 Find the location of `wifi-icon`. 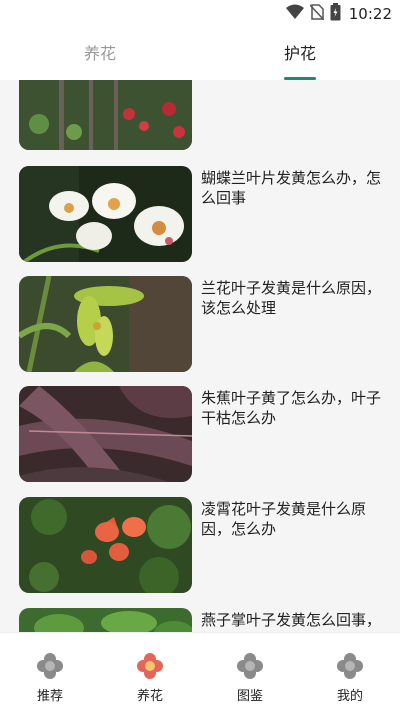

wifi-icon is located at coordinates (294, 14).